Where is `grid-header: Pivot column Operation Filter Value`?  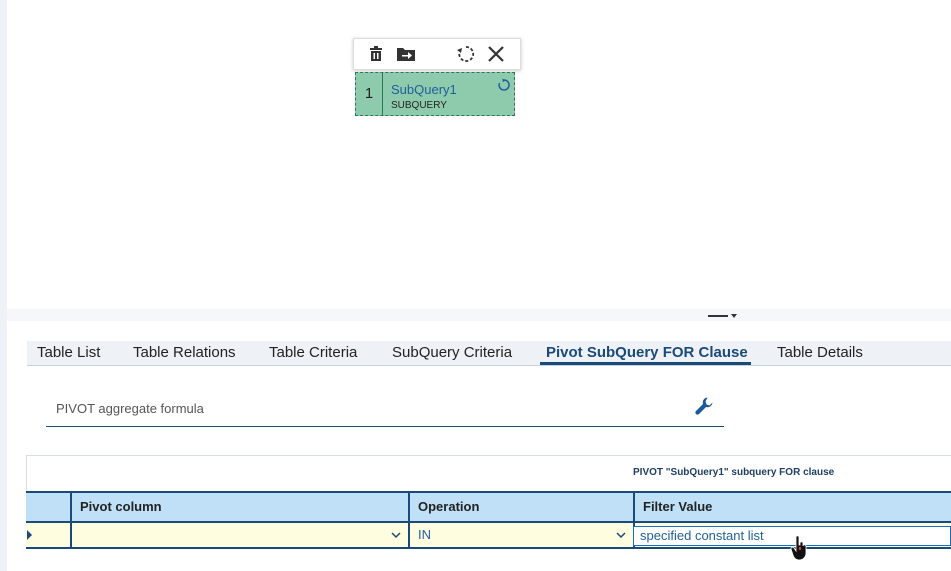
grid-header: Pivot column Operation Filter Value is located at coordinates (488, 507).